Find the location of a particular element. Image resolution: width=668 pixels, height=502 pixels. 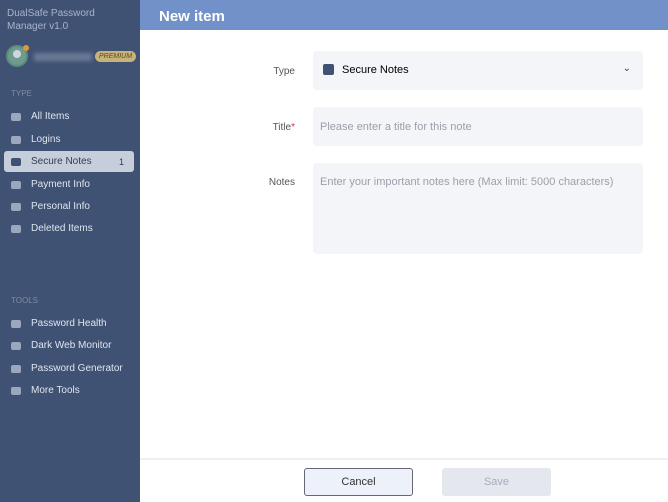

lock-icon is located at coordinates (16, 139).